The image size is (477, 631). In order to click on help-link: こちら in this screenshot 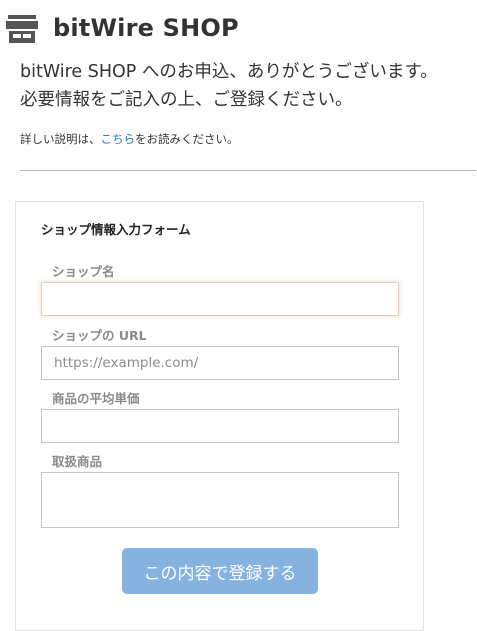, I will do `click(118, 139)`.